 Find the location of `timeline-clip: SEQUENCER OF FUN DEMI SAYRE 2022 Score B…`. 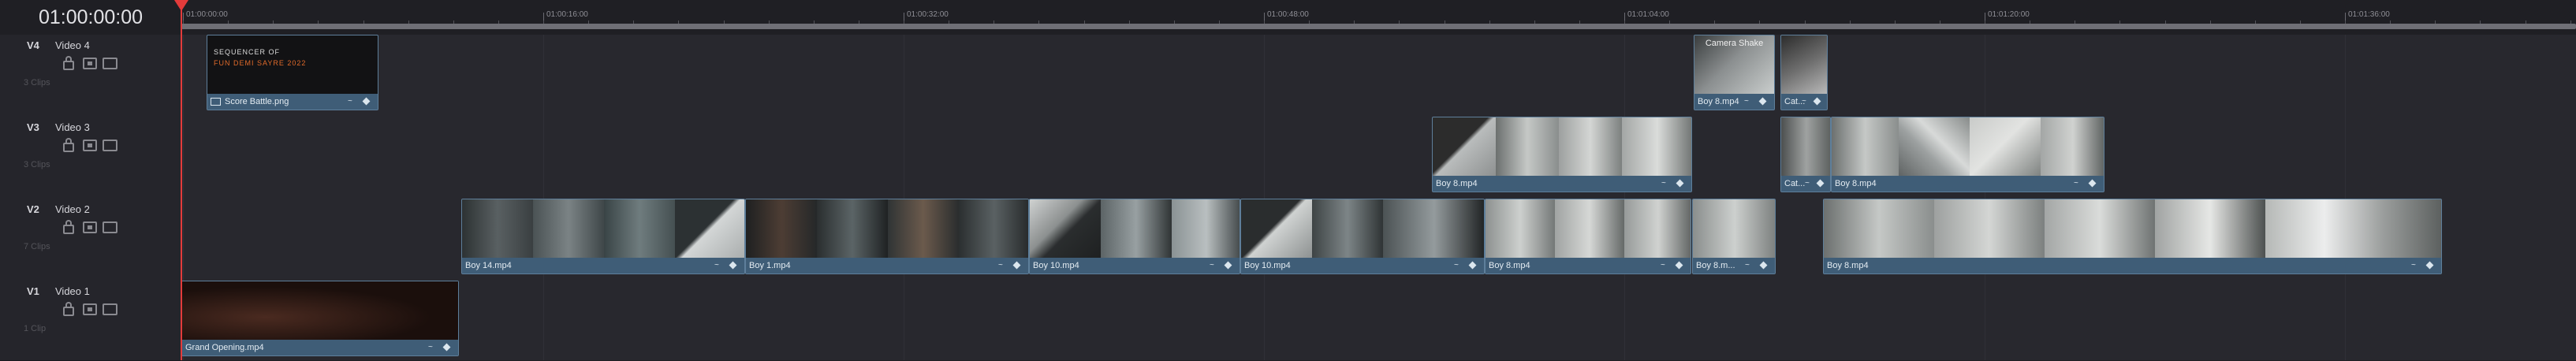

timeline-clip: SEQUENCER OF FUN DEMI SAYRE 2022 Score B… is located at coordinates (292, 72).